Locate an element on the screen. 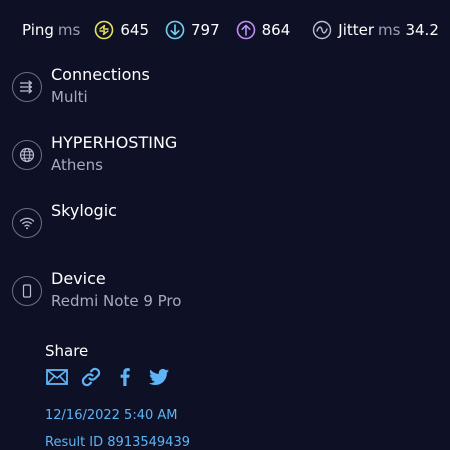  ping-label: Ping is located at coordinates (38, 30).